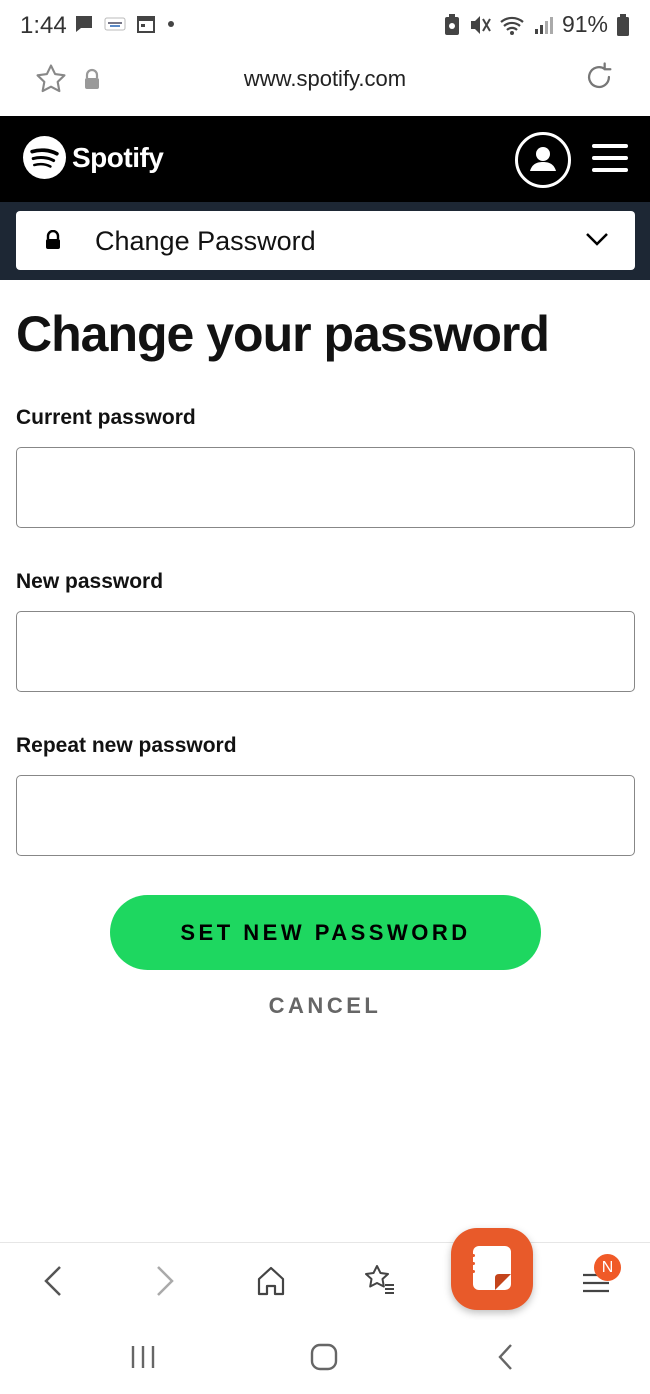 The height and width of the screenshot is (1394, 650). I want to click on mute-icon, so click(480, 24).